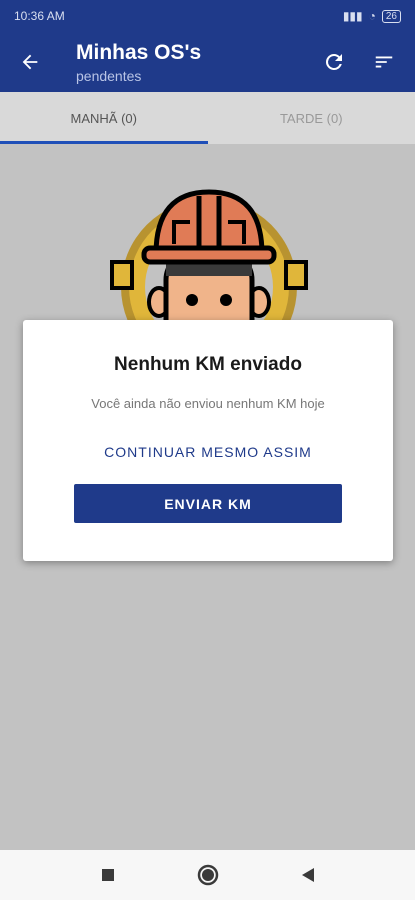  Describe the element at coordinates (139, 52) in the screenshot. I see `page-title: Minhas OS's` at that location.